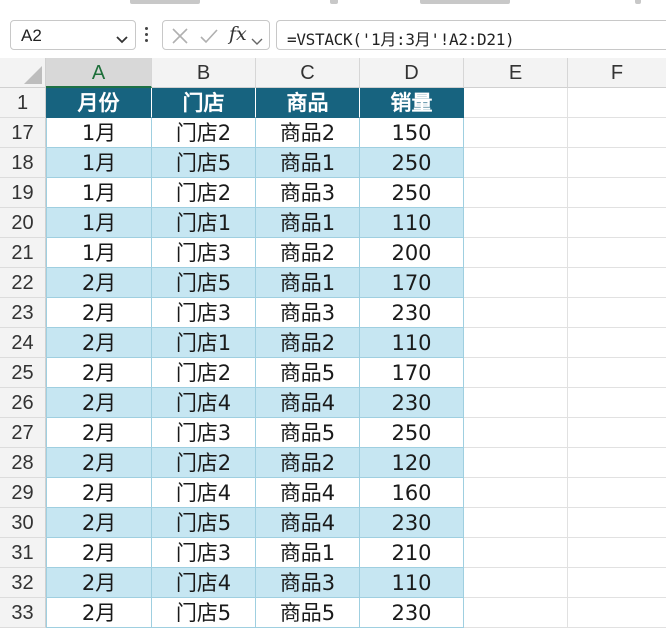 The image size is (666, 630). What do you see at coordinates (180, 38) in the screenshot?
I see `close-icon` at bounding box center [180, 38].